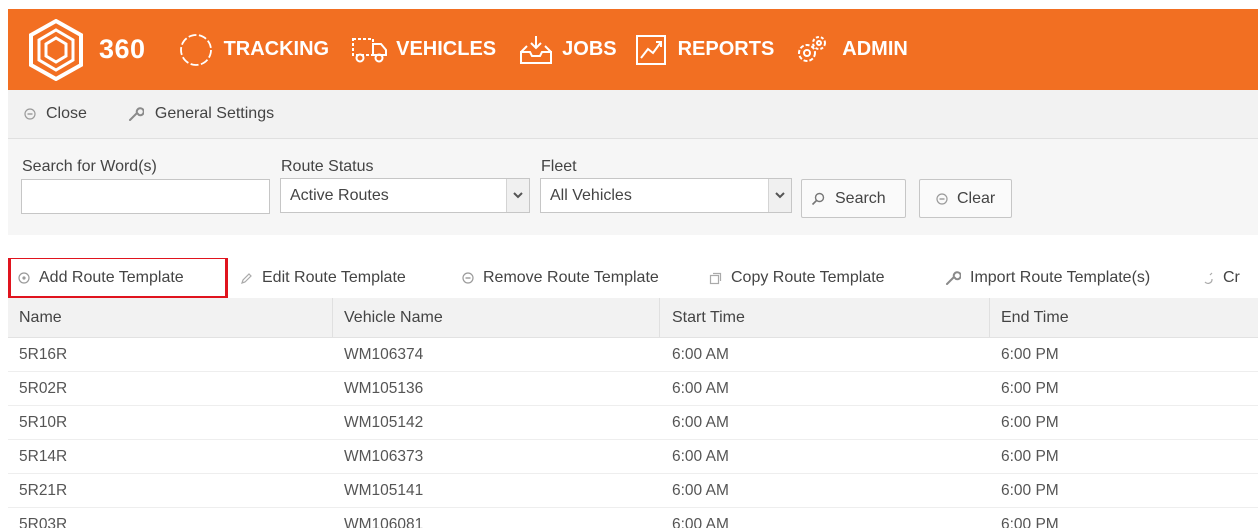 This screenshot has height=528, width=1258. I want to click on add-route-template-button: Add Route Template, so click(101, 278).